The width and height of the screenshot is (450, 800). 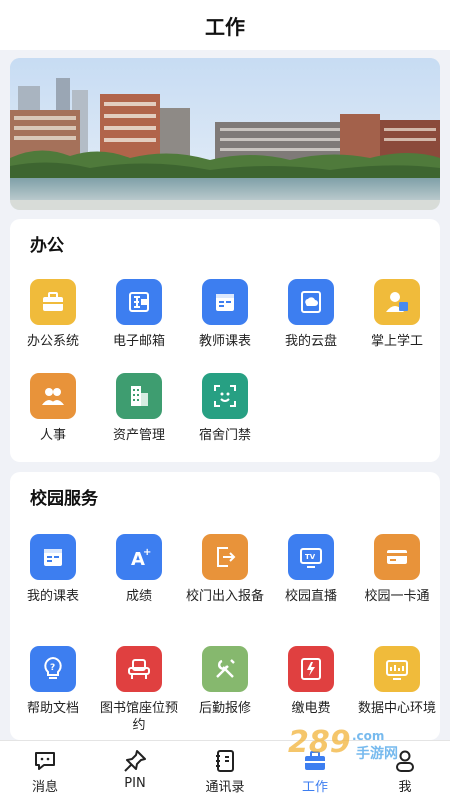 What do you see at coordinates (397, 596) in the screenshot?
I see `tile-label: 校园一卡通` at bounding box center [397, 596].